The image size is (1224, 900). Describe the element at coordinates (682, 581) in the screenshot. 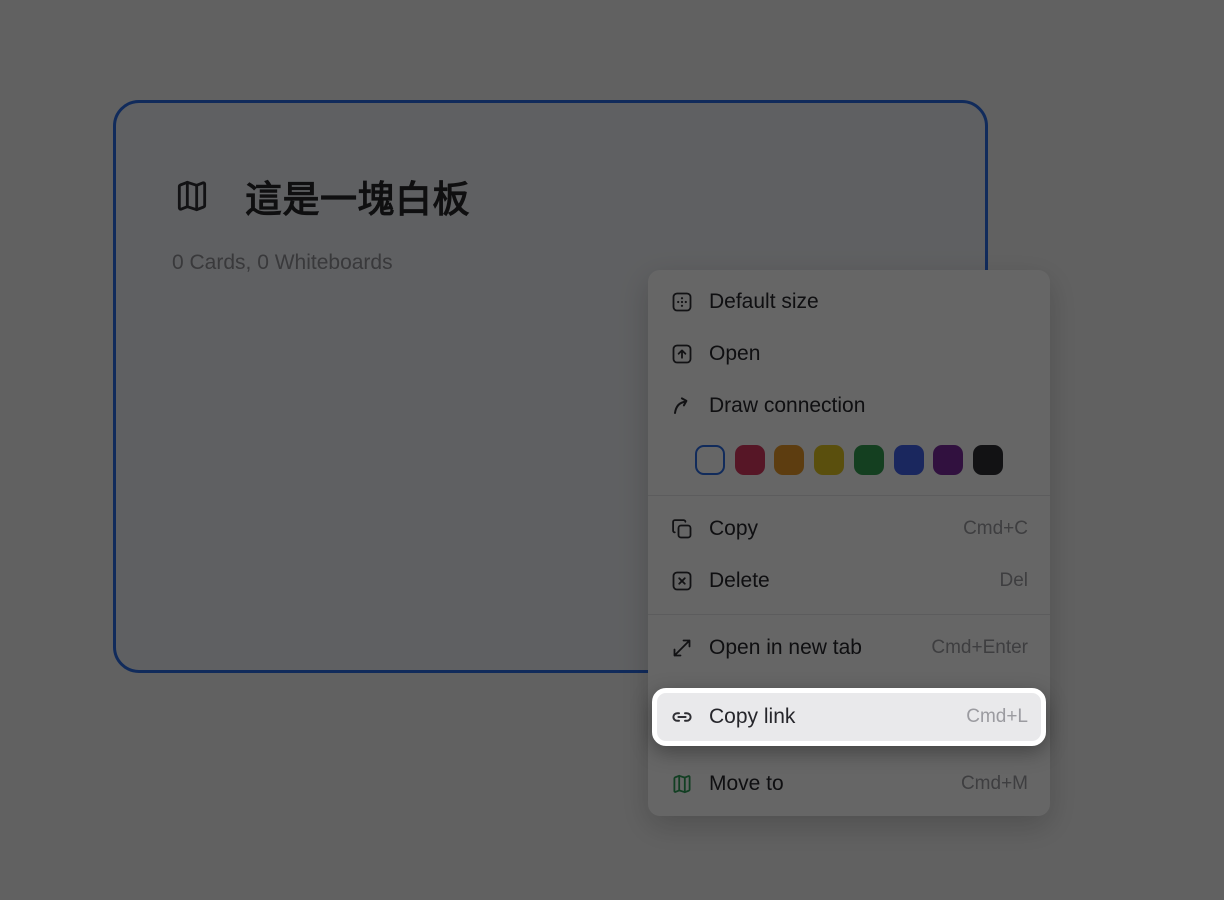

I see `delete-icon` at that location.